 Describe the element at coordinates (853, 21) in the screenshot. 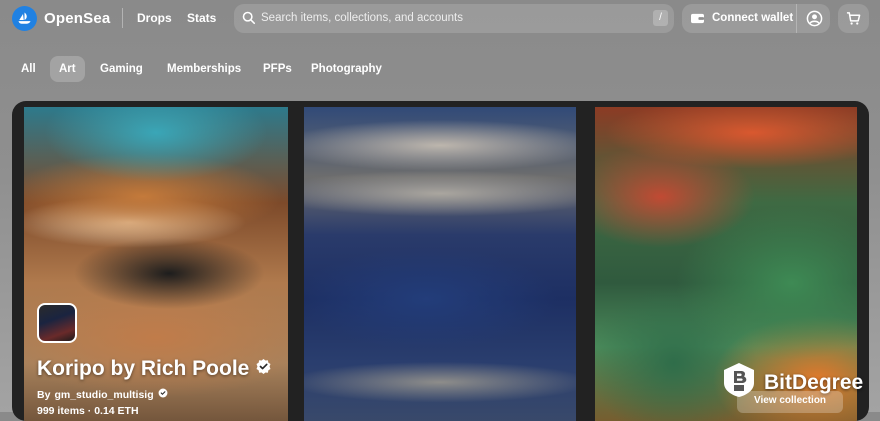

I see `cart-icon` at that location.